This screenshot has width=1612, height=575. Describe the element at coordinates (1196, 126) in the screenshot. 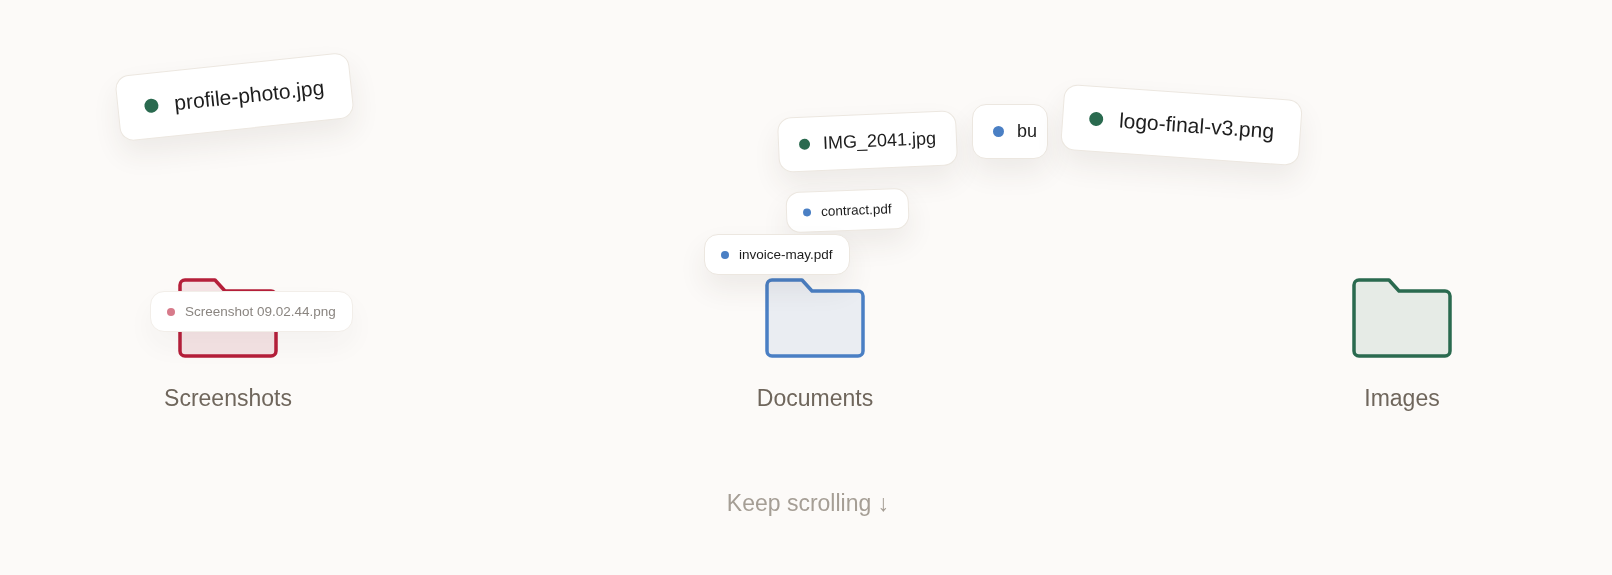

I see `file-name: logo-final-v3.png` at that location.